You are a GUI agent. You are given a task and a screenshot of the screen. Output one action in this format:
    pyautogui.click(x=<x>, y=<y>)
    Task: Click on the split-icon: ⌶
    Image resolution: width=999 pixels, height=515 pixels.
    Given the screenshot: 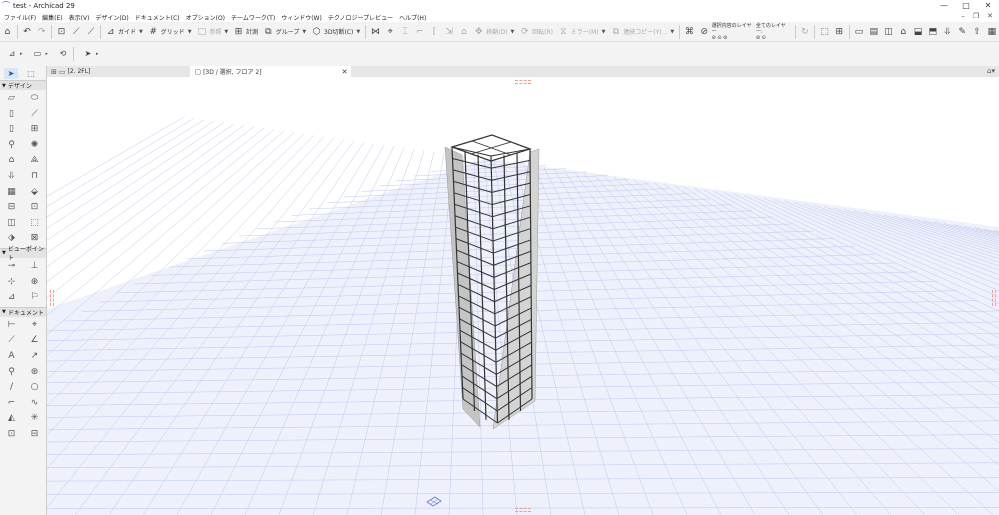 What is the action you would take?
    pyautogui.click(x=405, y=32)
    